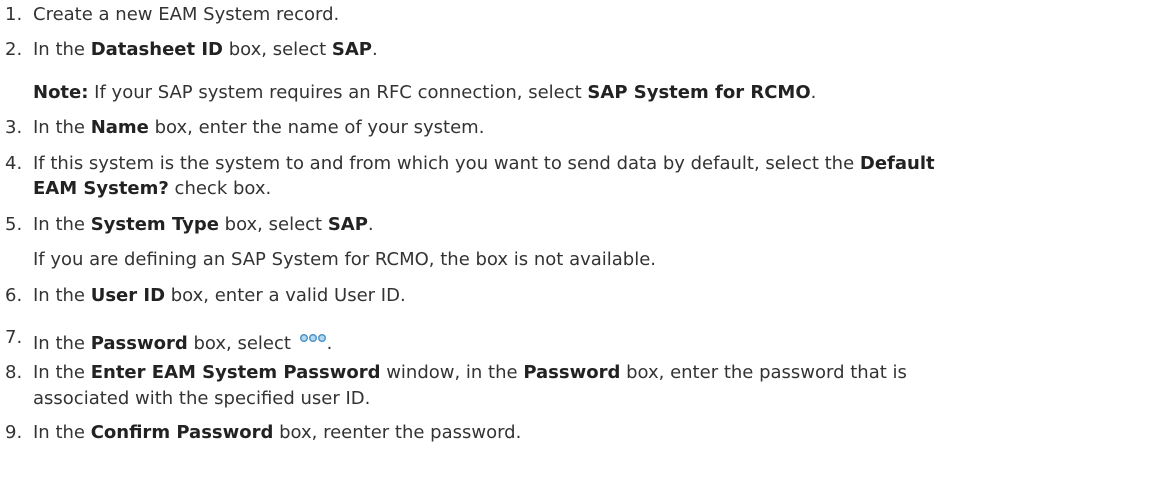 This screenshot has width=1152, height=498. I want to click on step-text-continued: associated with the specified user ID., so click(202, 398).